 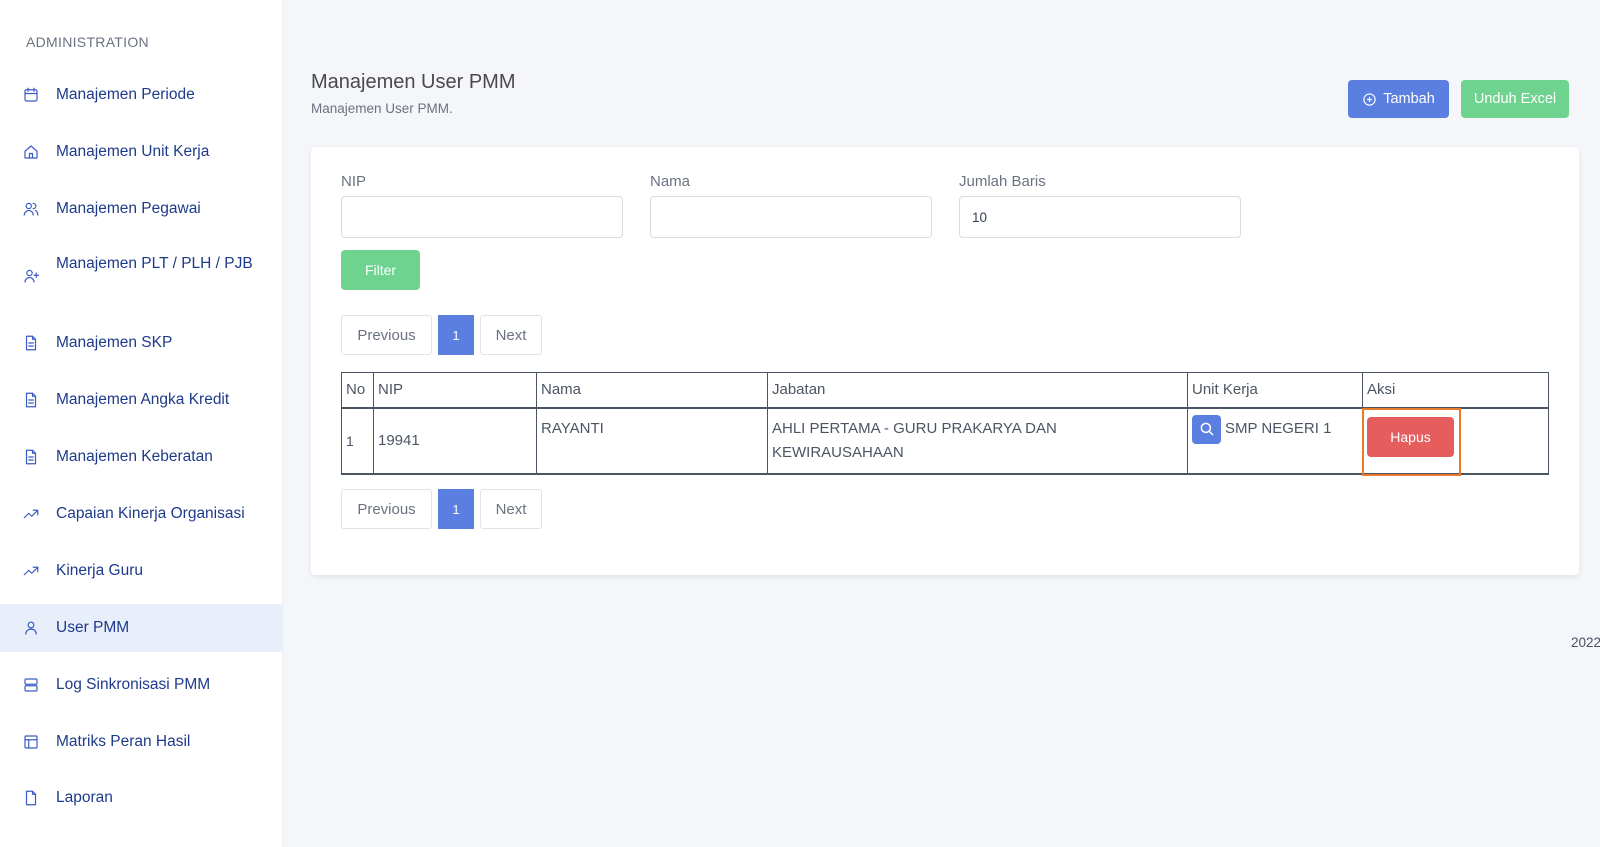 What do you see at coordinates (1275, 390) in the screenshot?
I see `column-header-unit-kerja: Unit Kerja` at bounding box center [1275, 390].